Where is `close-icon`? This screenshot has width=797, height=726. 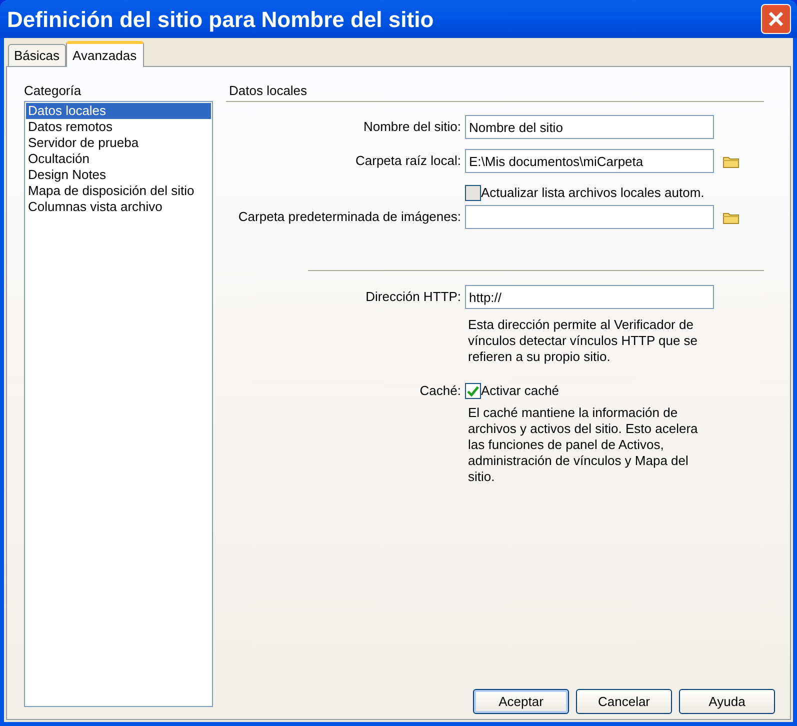 close-icon is located at coordinates (776, 19).